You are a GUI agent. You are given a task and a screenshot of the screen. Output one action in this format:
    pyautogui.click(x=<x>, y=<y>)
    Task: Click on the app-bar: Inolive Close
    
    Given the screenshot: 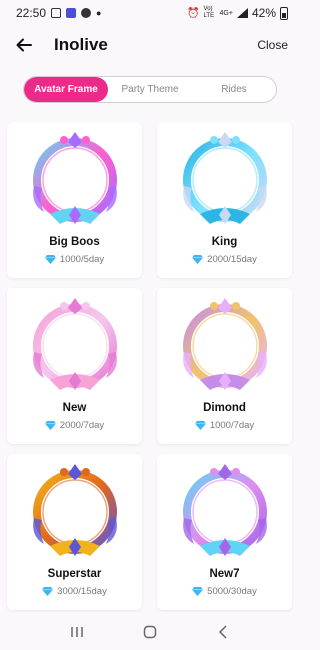 What is the action you would take?
    pyautogui.click(x=150, y=45)
    